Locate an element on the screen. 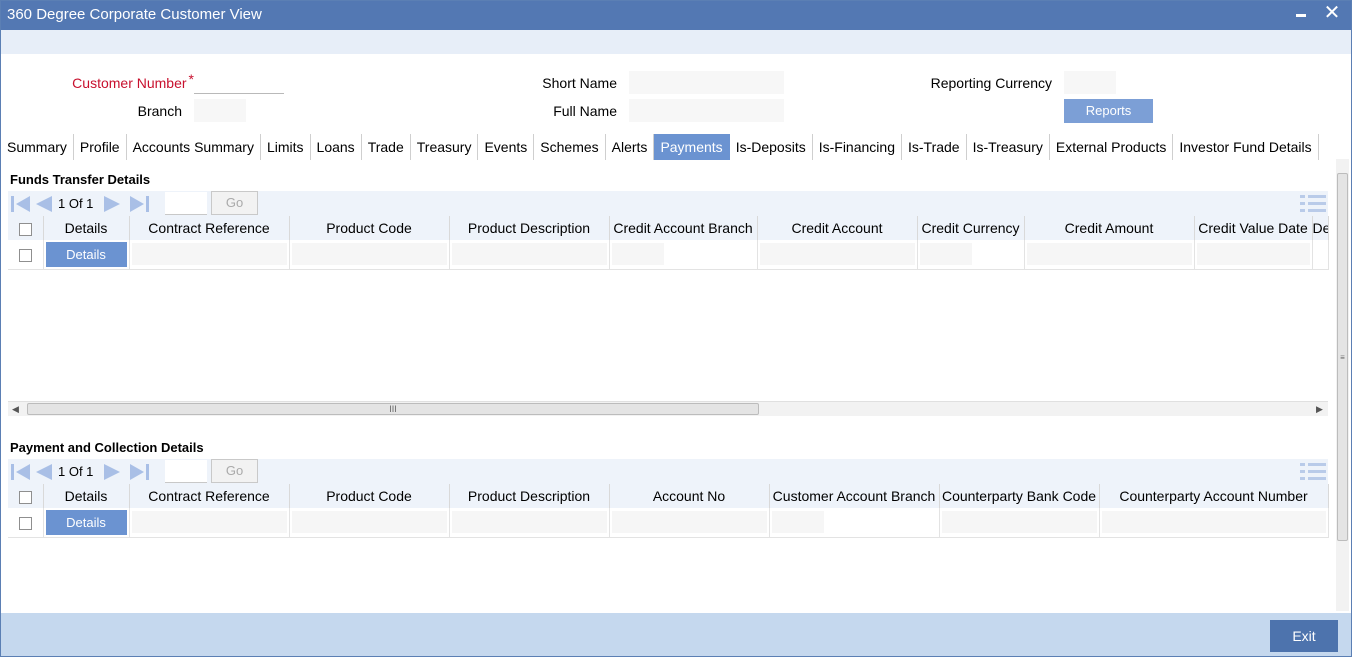  column-header: Credit Amount is located at coordinates (1109, 228).